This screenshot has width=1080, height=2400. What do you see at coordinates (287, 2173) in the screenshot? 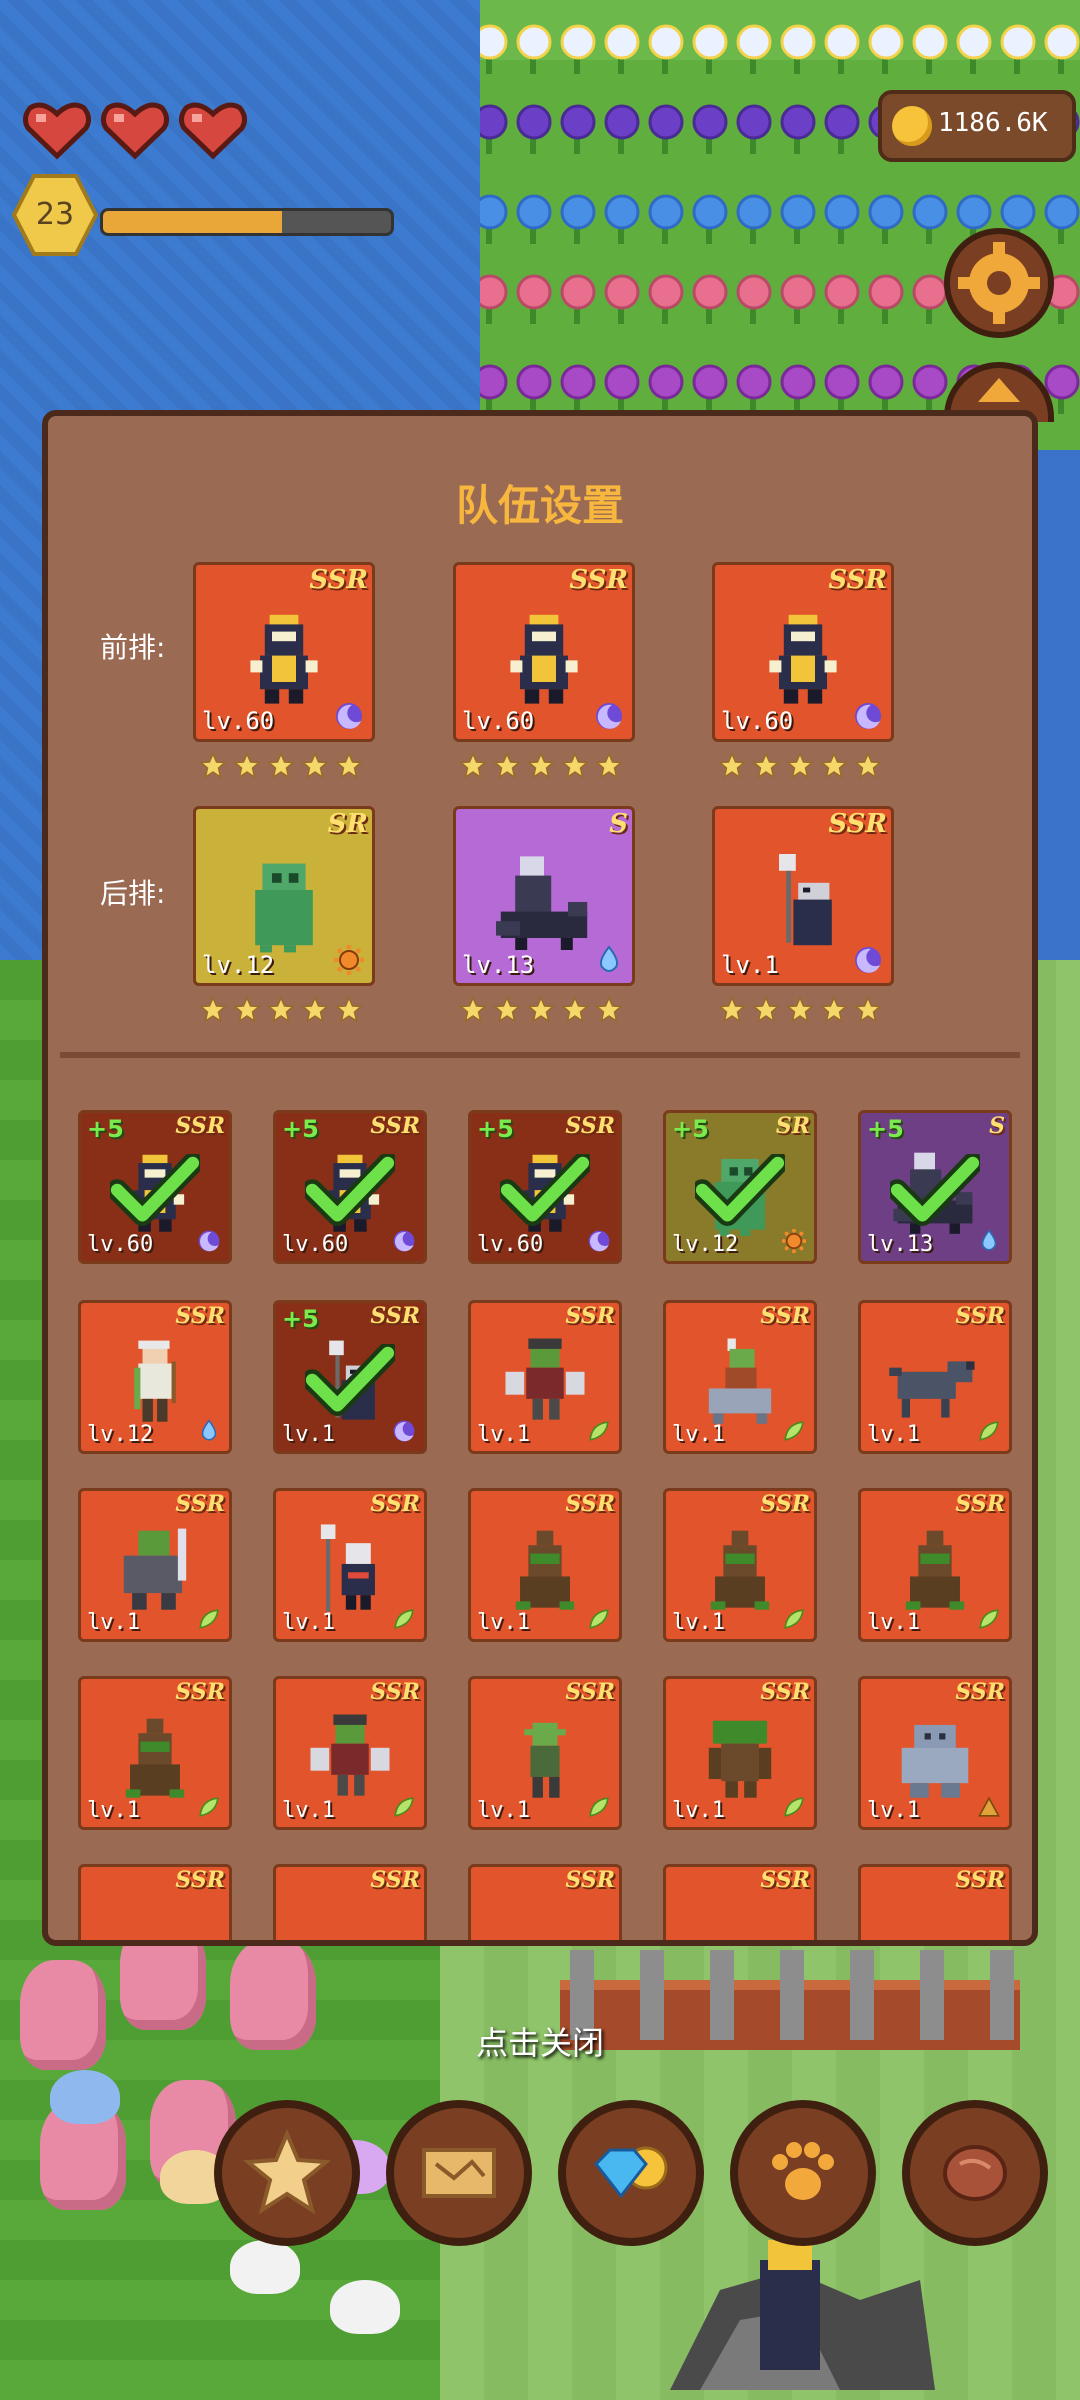
I see `favorites-button` at bounding box center [287, 2173].